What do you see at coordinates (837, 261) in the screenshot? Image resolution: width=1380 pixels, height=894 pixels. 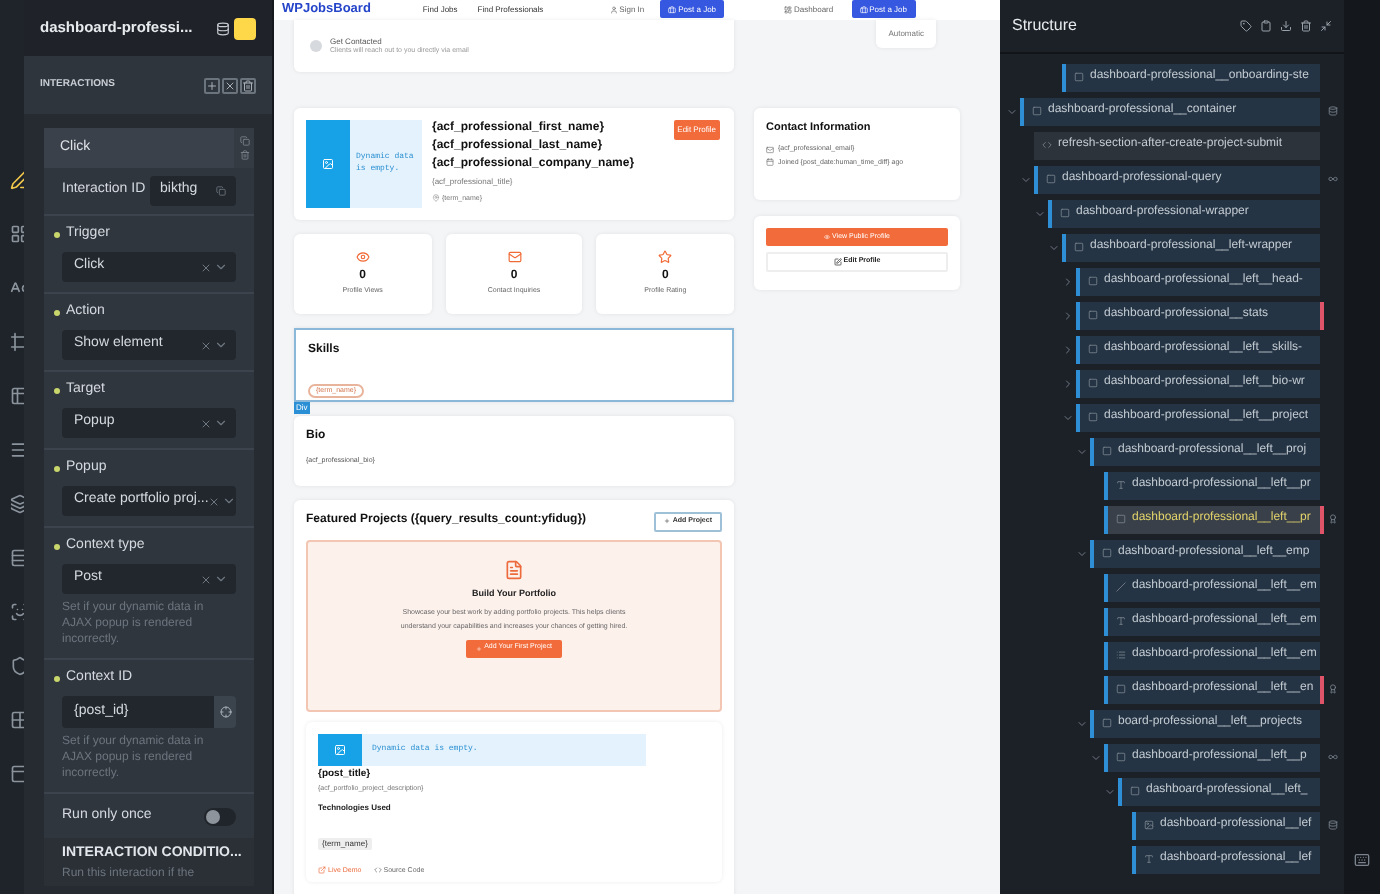 I see `edit-icon` at bounding box center [837, 261].